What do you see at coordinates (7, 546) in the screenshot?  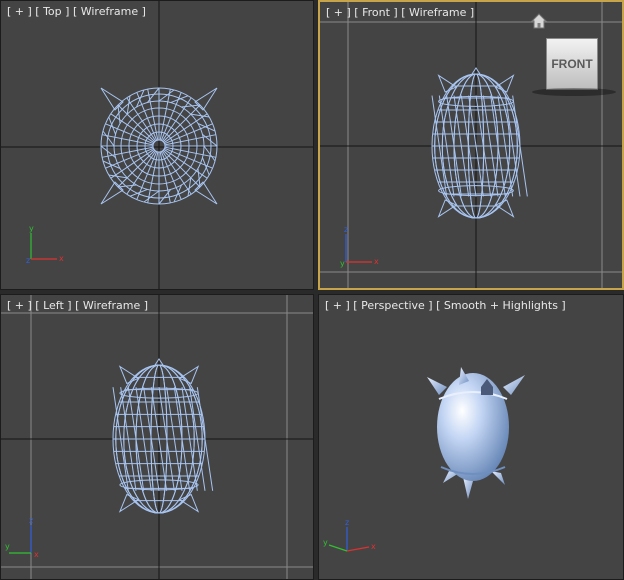 I see `axis-right-label: y` at bounding box center [7, 546].